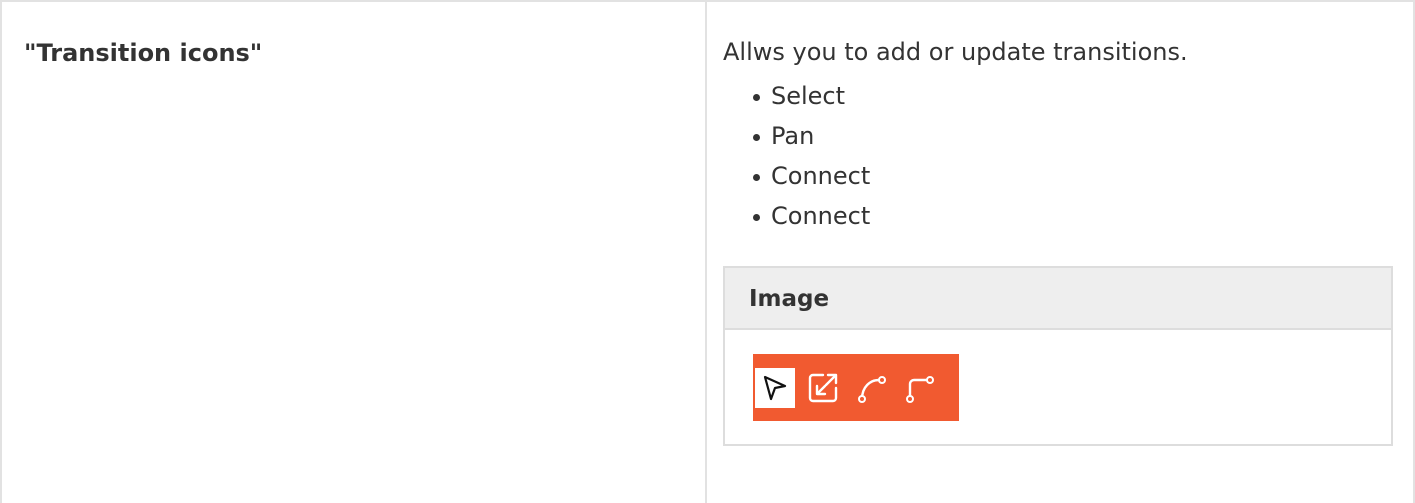 The width and height of the screenshot is (1415, 503). What do you see at coordinates (1073, 136) in the screenshot?
I see `list-item: Pan` at bounding box center [1073, 136].